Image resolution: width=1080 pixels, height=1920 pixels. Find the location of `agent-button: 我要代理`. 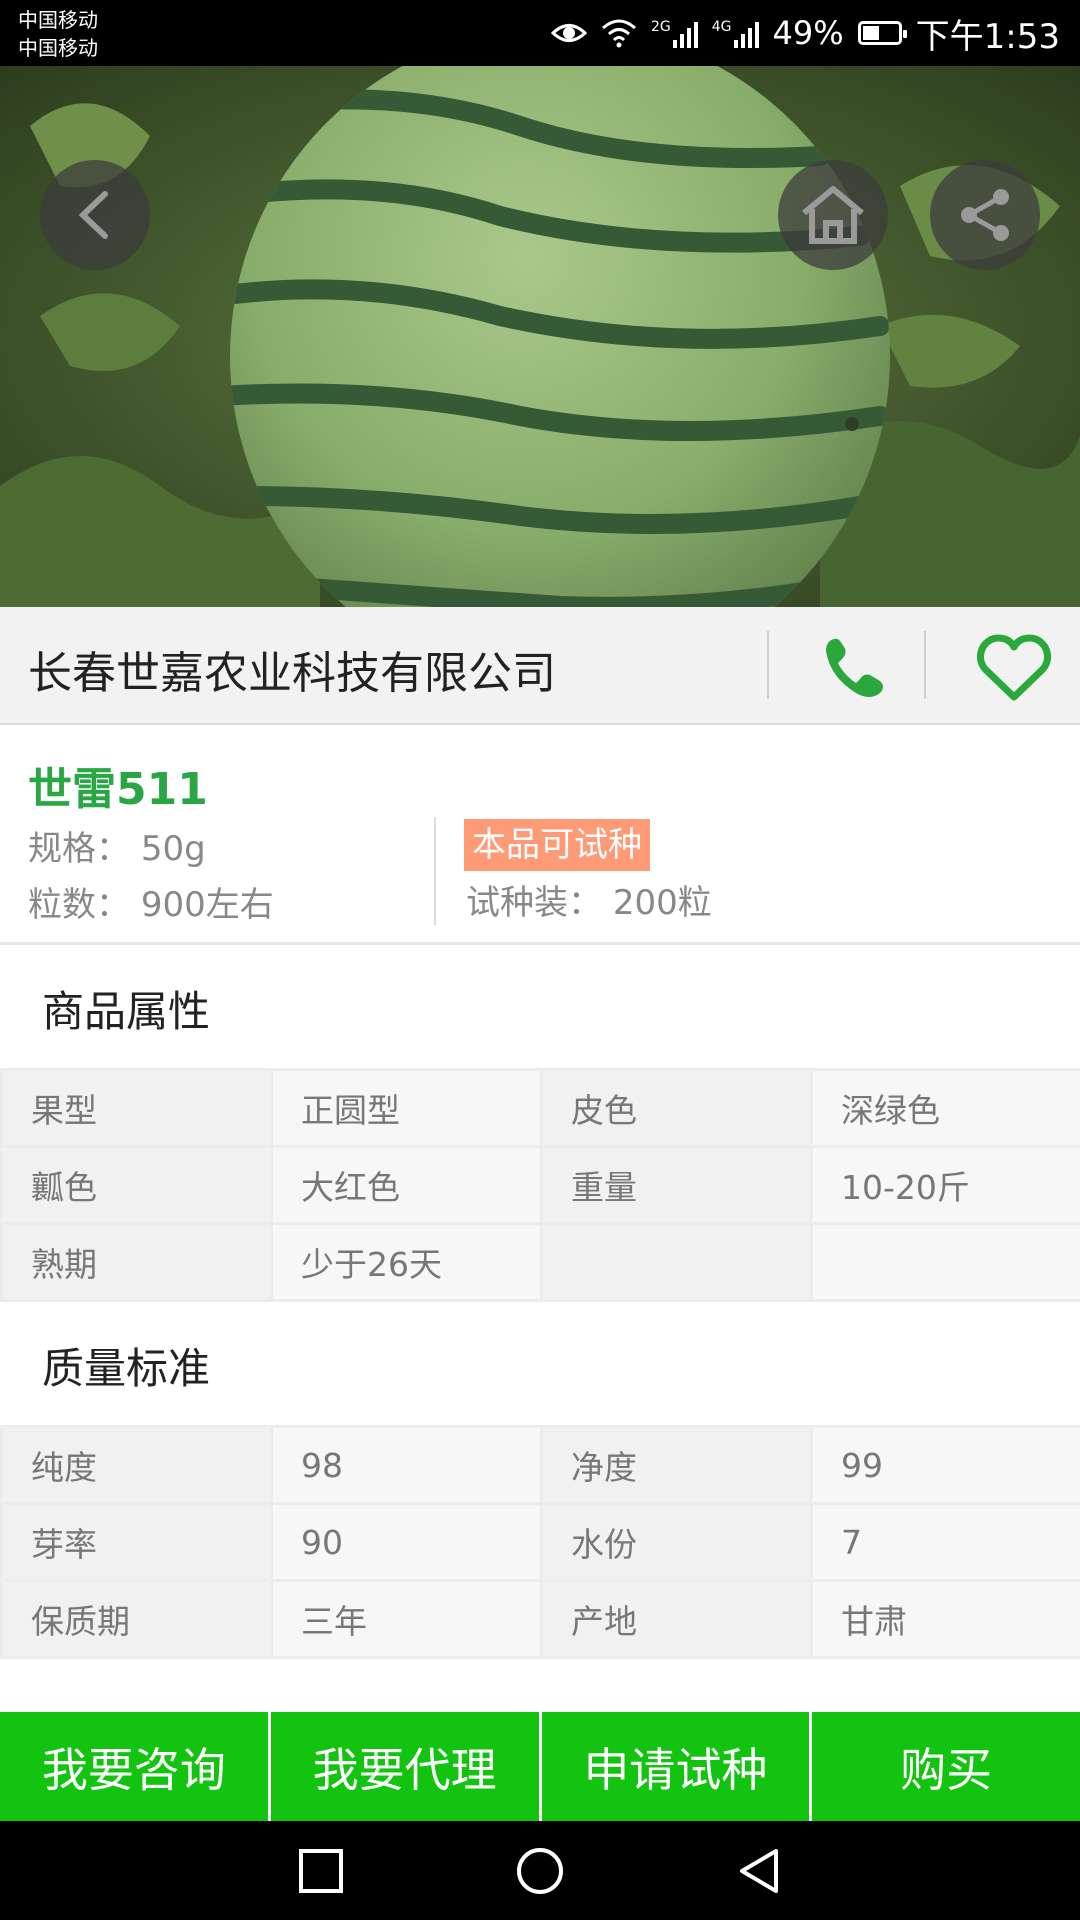

agent-button: 我要代理 is located at coordinates (404, 1766).